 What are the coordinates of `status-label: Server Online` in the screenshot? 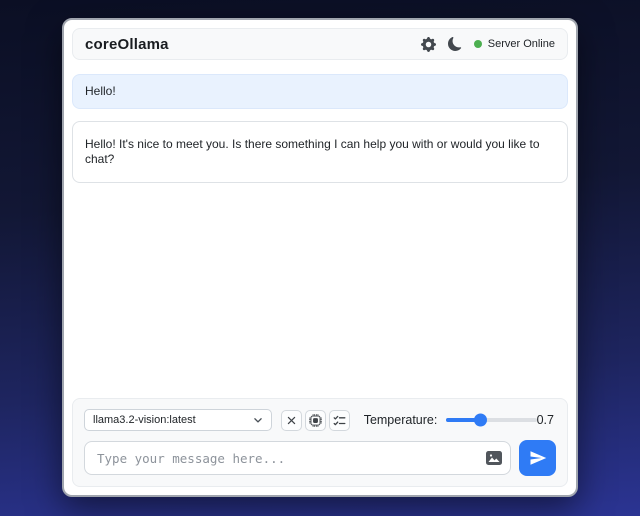 It's located at (521, 44).